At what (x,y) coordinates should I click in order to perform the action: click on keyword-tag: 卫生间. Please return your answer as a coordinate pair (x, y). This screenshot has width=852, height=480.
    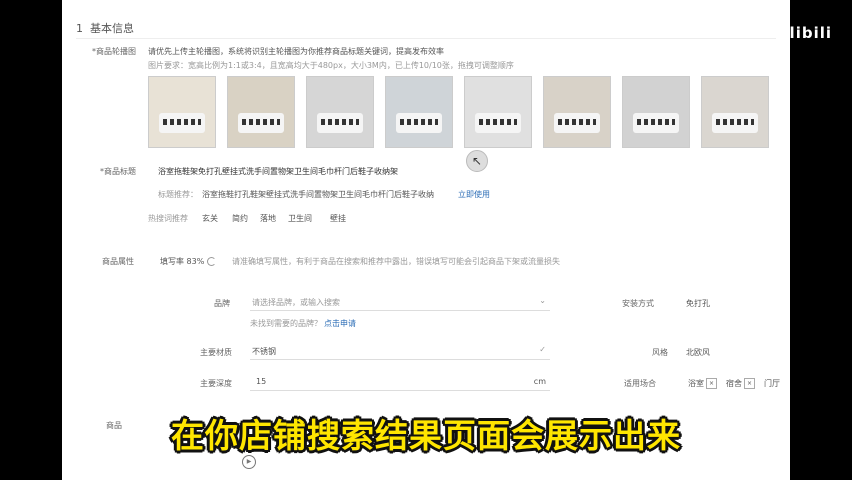
    Looking at the image, I should click on (300, 218).